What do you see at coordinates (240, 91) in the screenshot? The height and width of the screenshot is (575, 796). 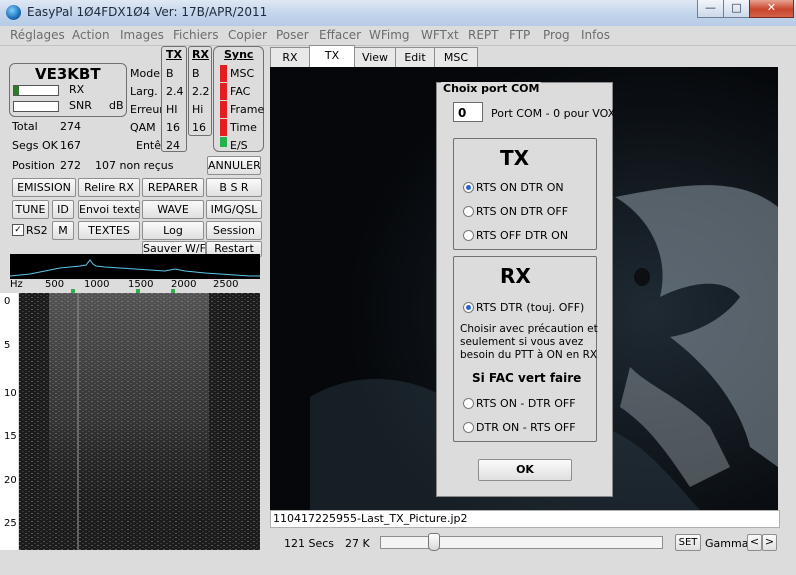 I see `sync-label-fac: FAC` at bounding box center [240, 91].